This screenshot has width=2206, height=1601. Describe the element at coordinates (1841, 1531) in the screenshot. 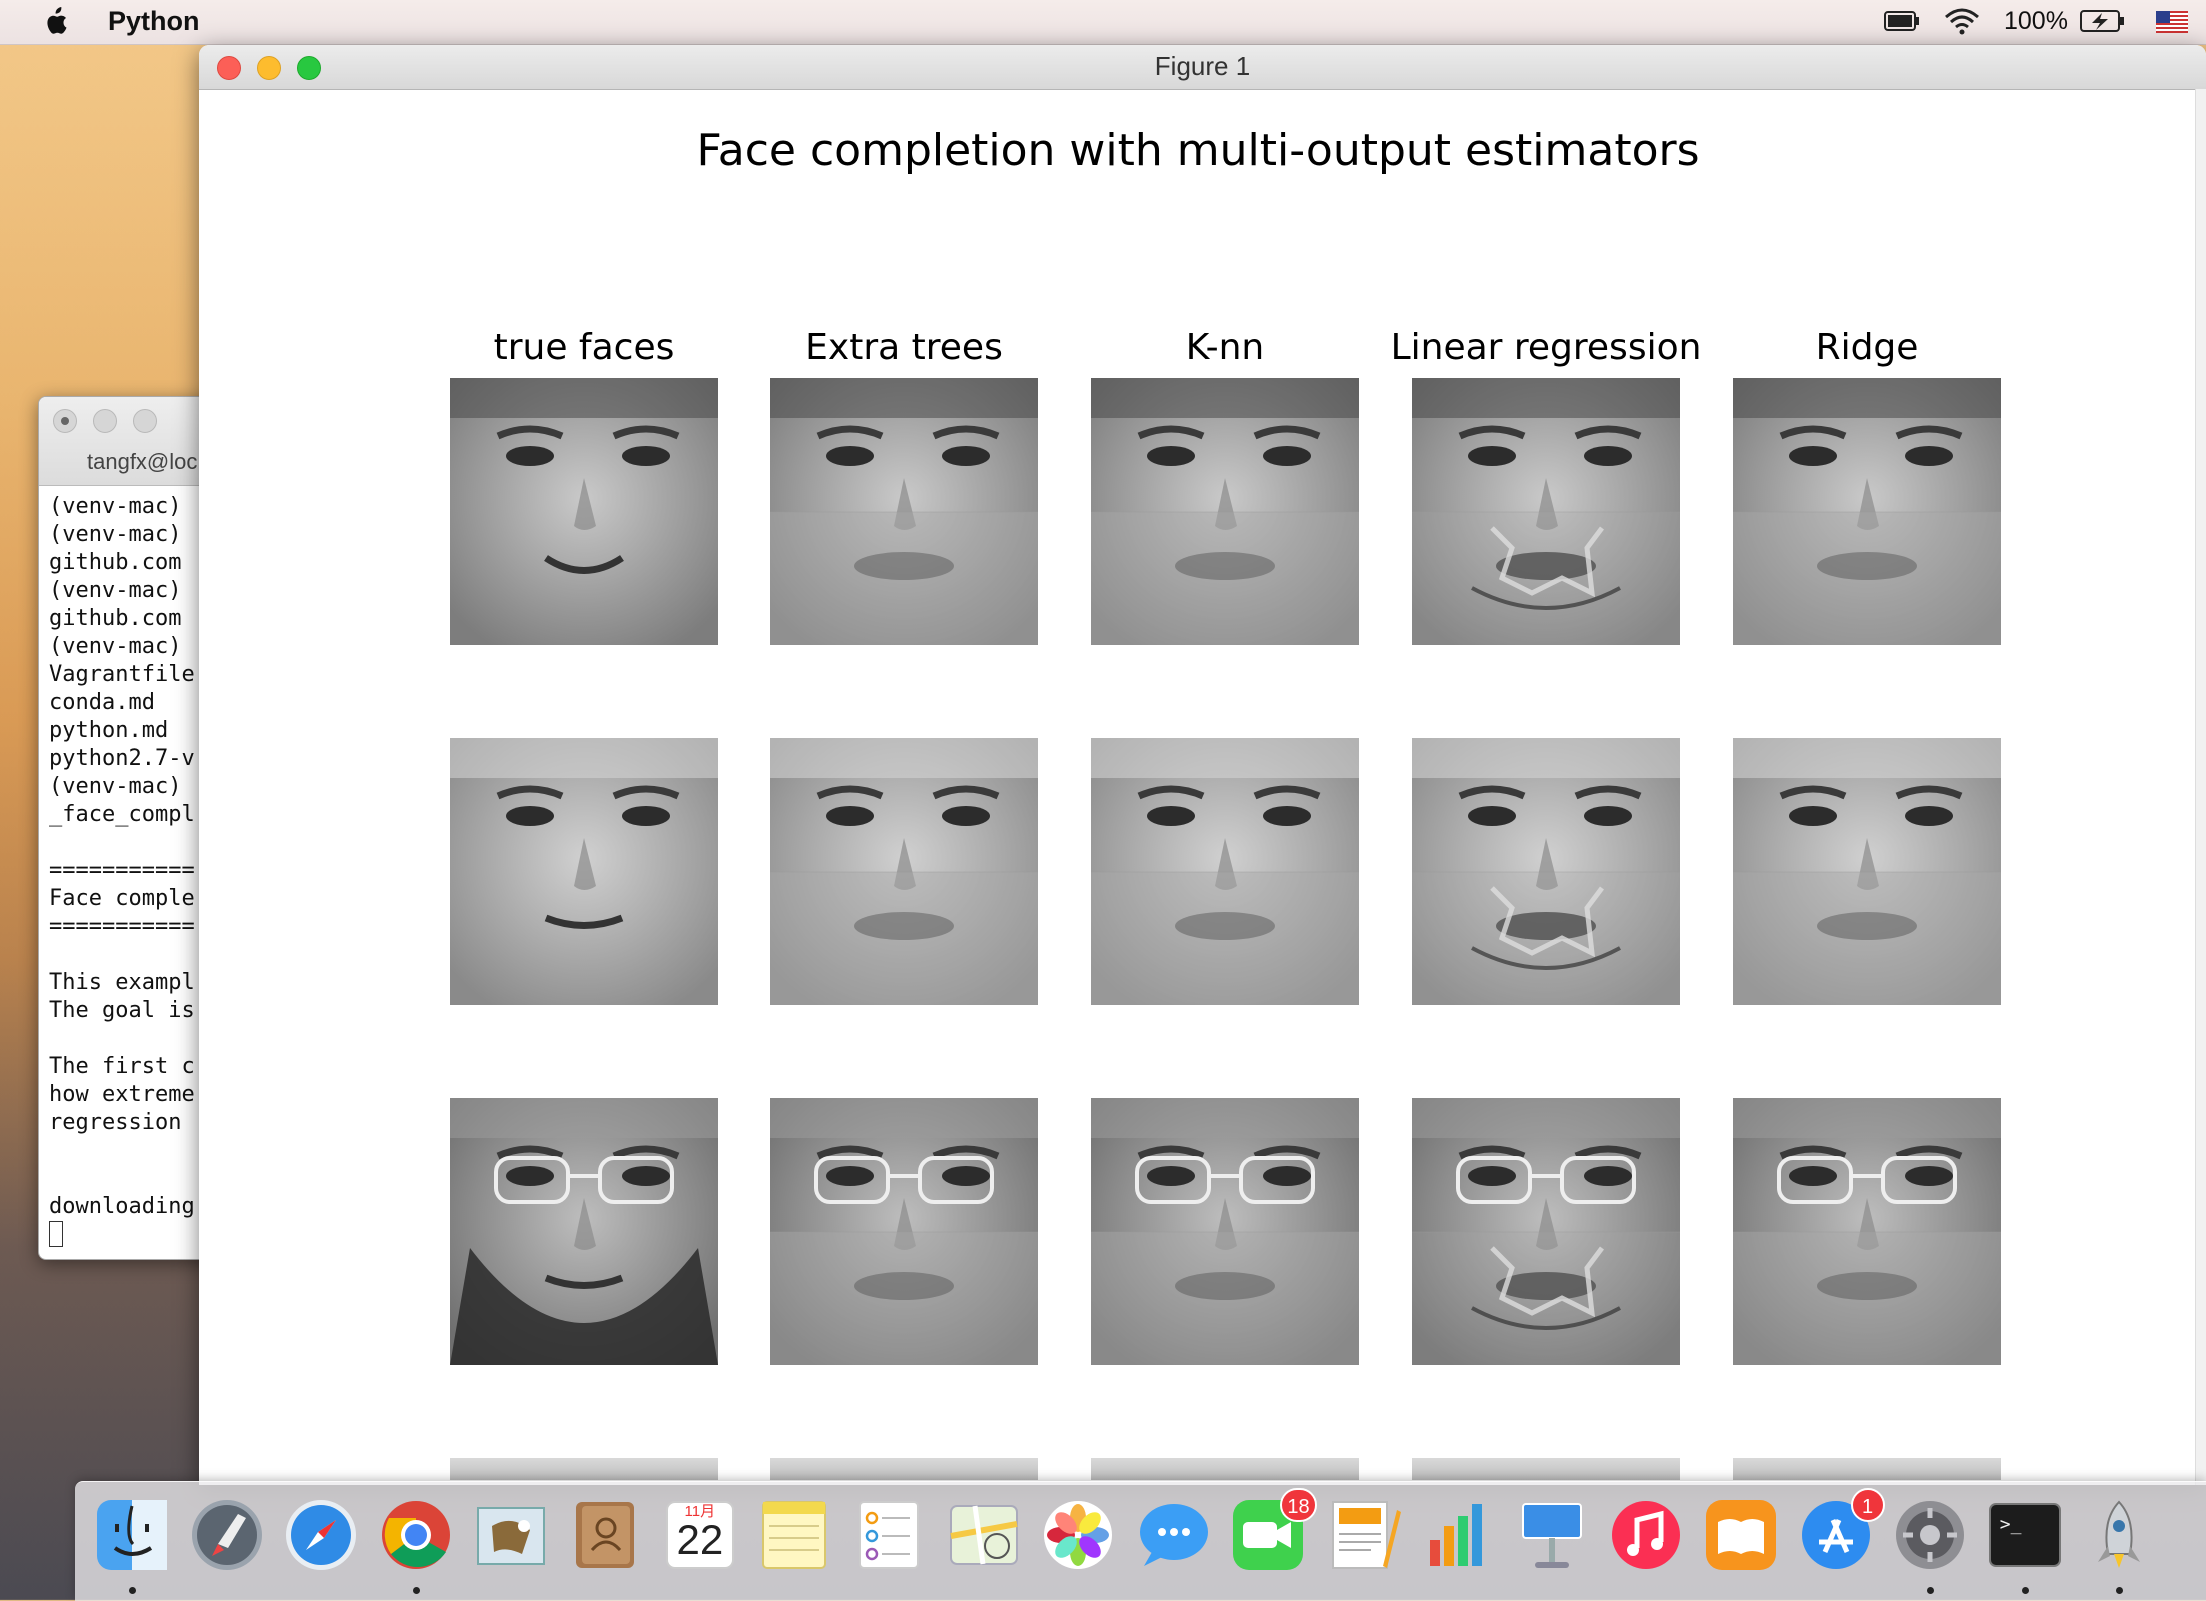

I see `dock-item-app-store: 1` at that location.